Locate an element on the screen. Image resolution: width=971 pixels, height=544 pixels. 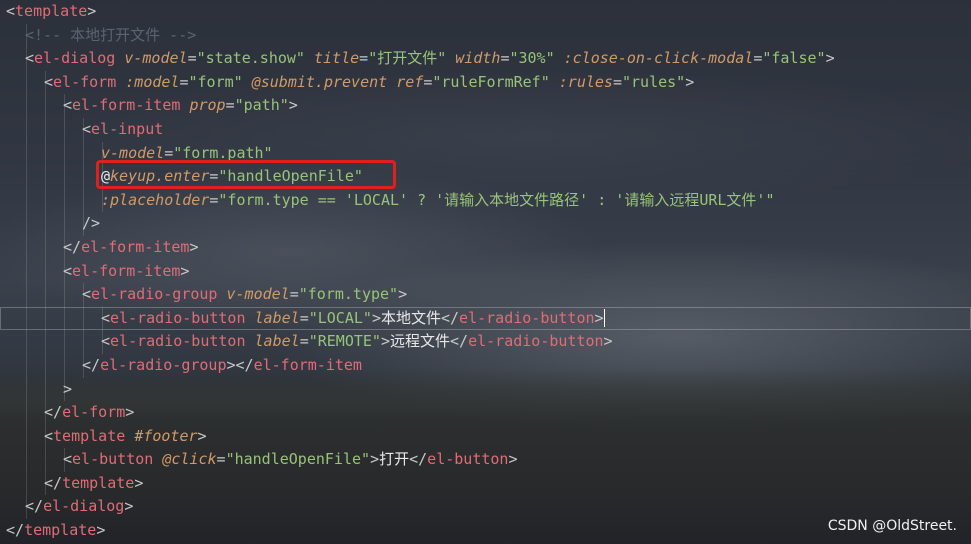
code-token-str: "handleOpenFile" is located at coordinates (298, 459).